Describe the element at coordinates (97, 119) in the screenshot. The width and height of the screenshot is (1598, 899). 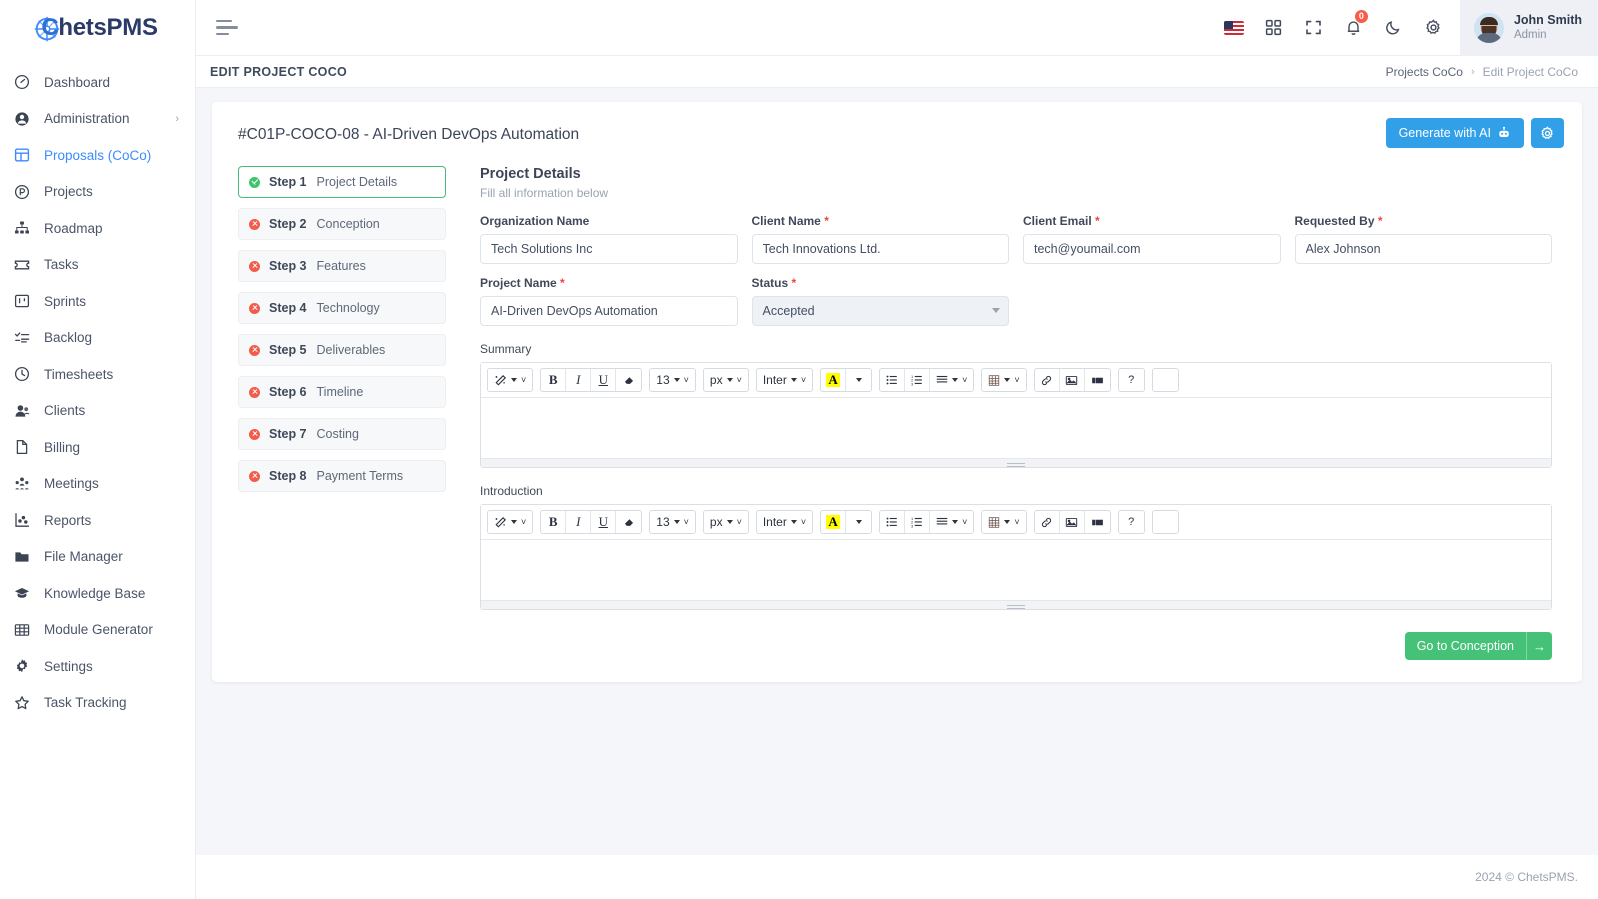
I see `sidebar-item-administration: Administration ›` at that location.